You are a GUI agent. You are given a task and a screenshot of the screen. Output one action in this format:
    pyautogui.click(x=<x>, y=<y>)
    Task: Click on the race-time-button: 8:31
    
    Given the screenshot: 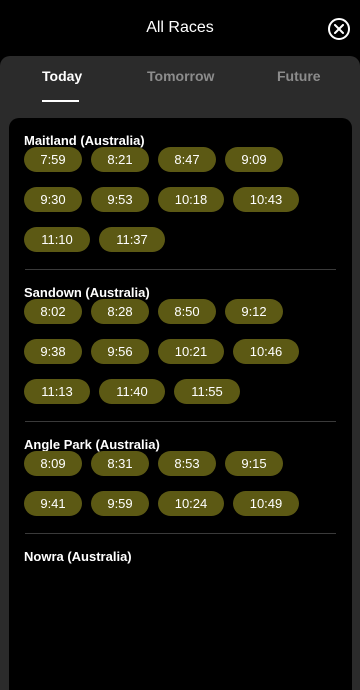 What is the action you would take?
    pyautogui.click(x=120, y=463)
    